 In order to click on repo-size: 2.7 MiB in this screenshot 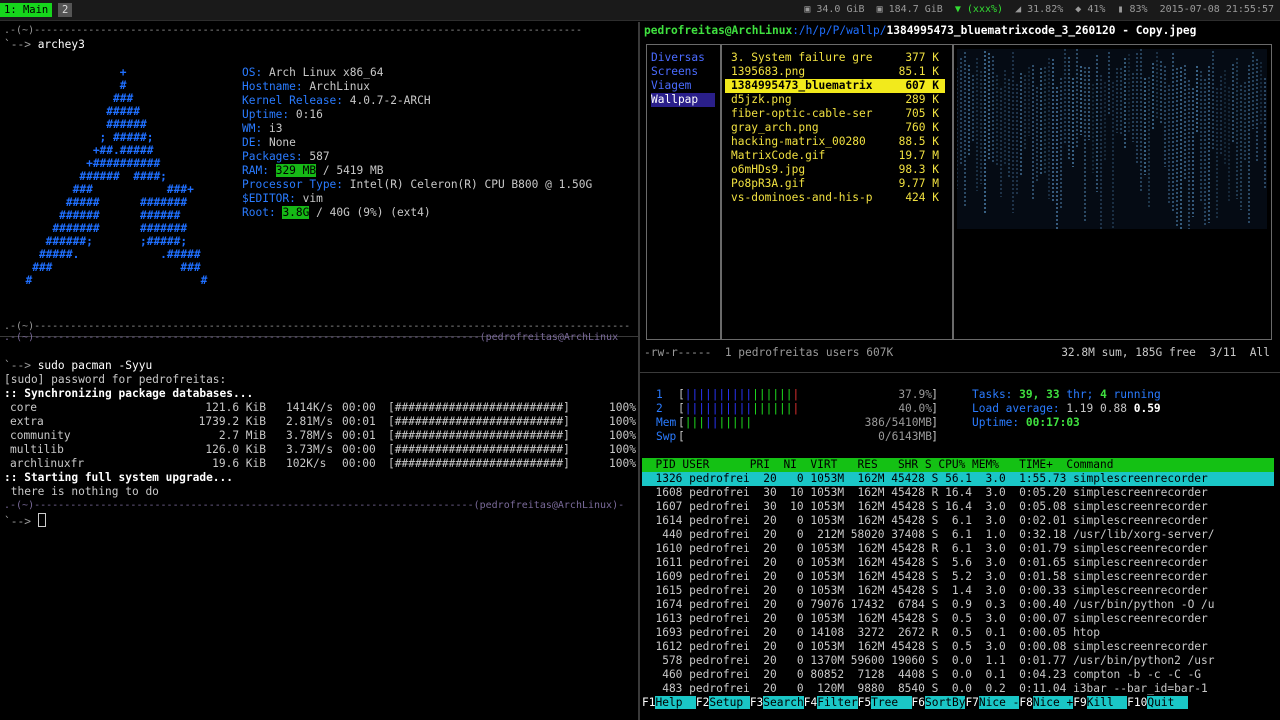, I will do `click(242, 435)`.